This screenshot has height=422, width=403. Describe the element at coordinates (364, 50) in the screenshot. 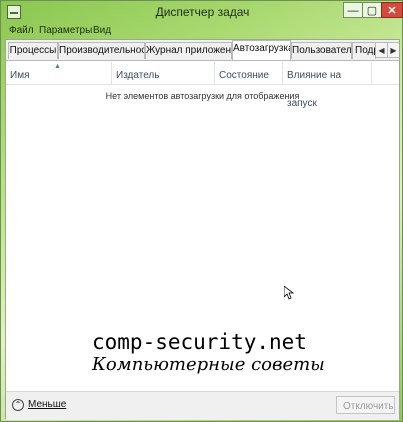

I see `tab-details: Подр` at that location.